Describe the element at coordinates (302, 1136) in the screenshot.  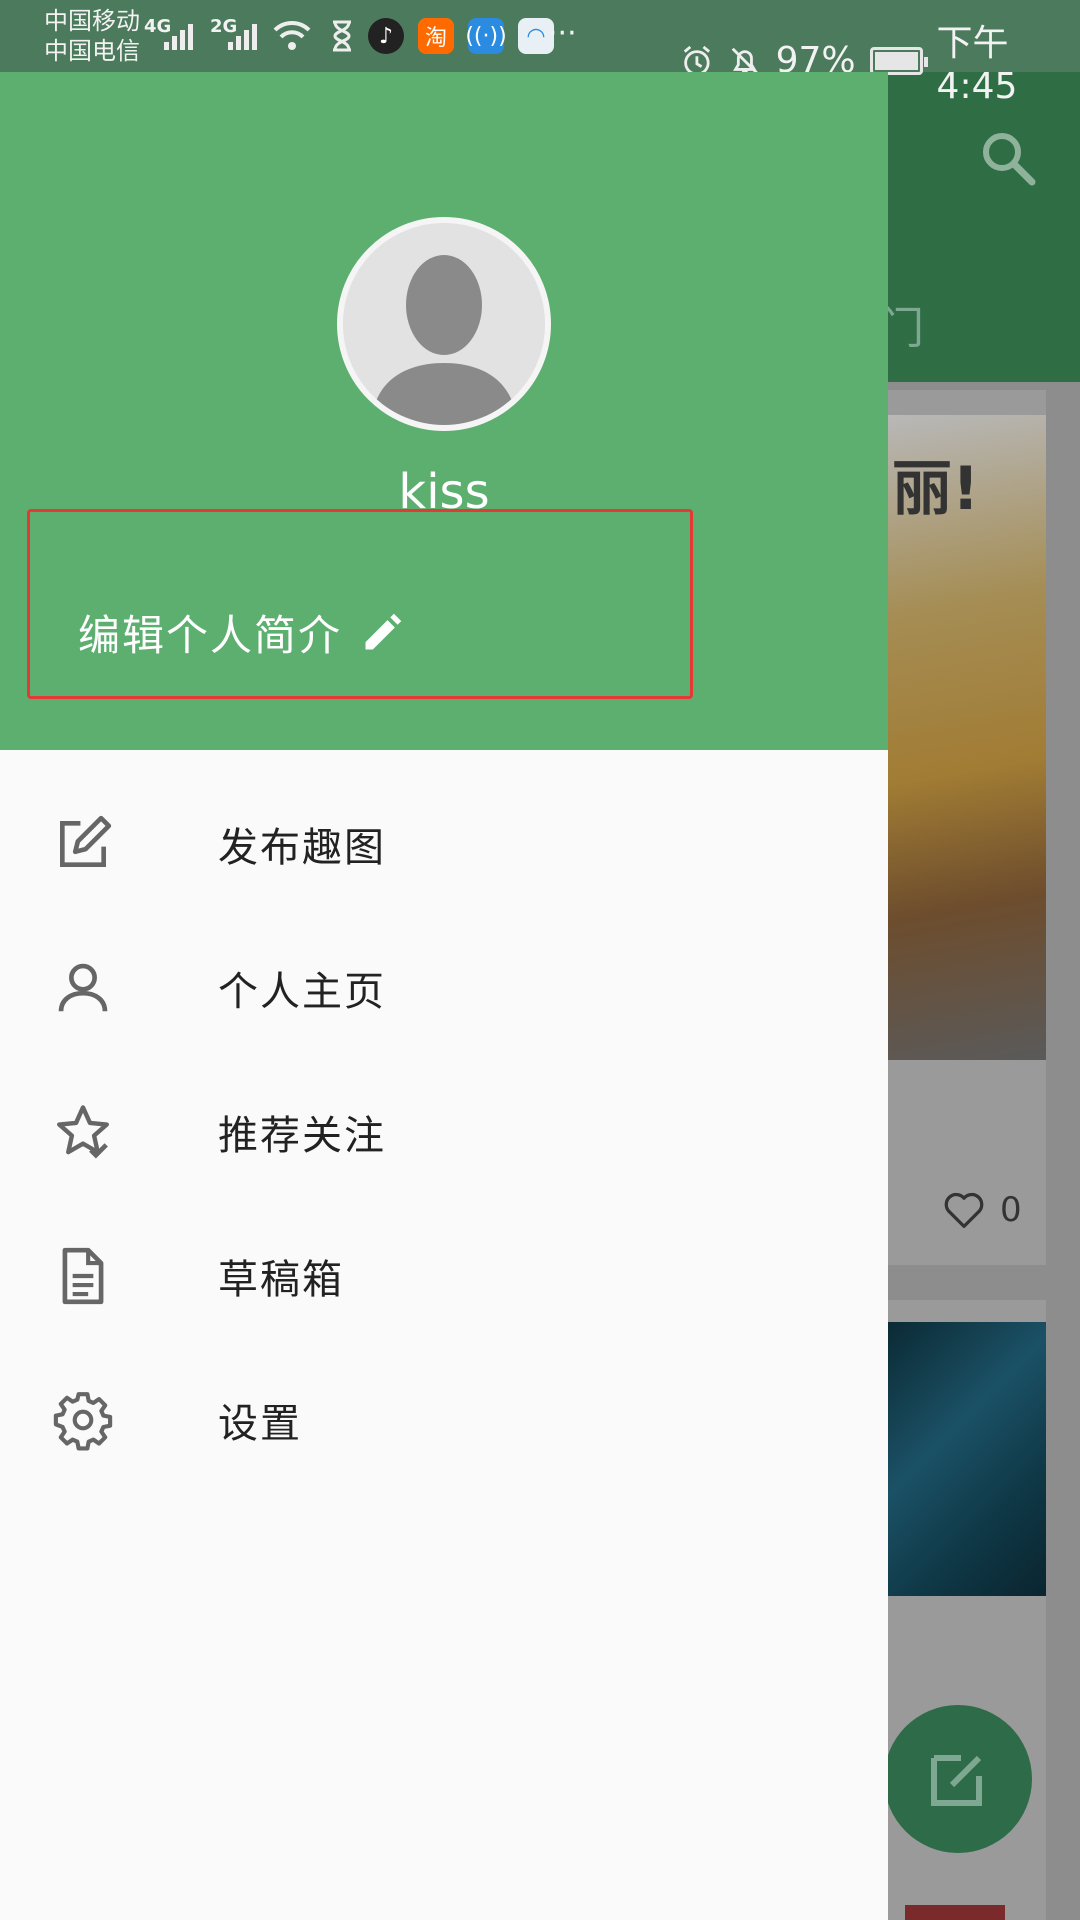
I see `menu-item-label: 推荐关注` at that location.